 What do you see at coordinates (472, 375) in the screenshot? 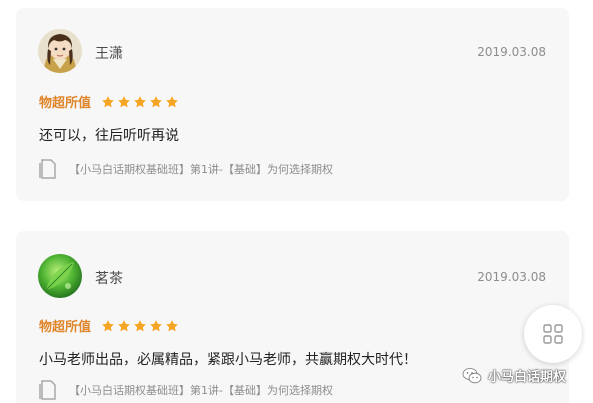
I see `wechat-icon` at bounding box center [472, 375].